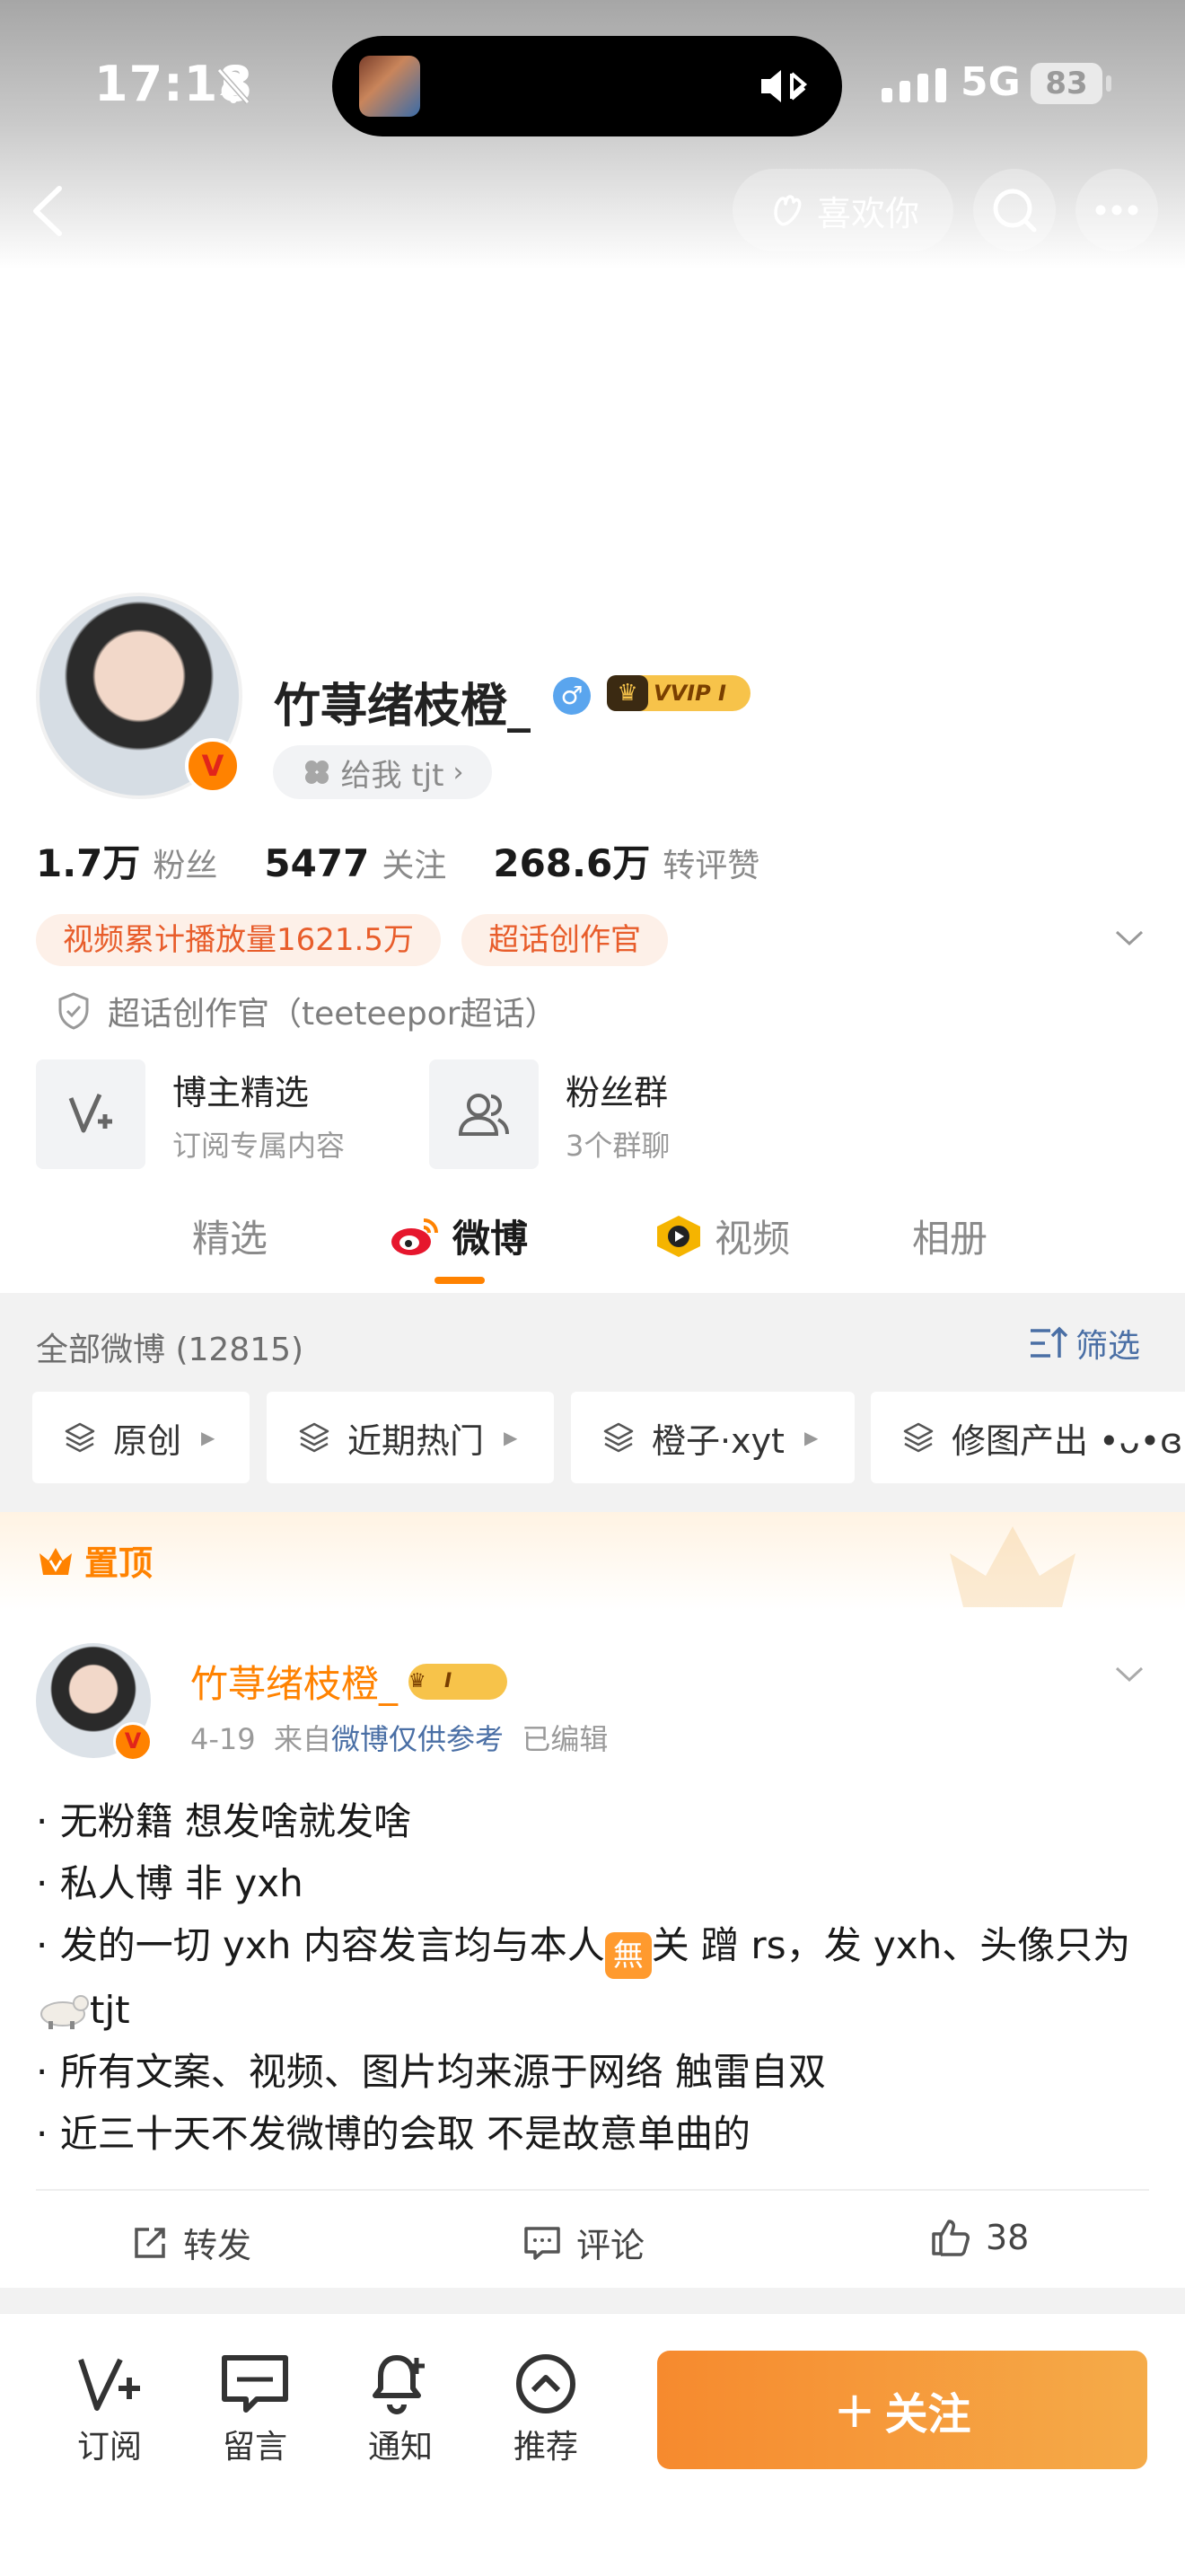 This screenshot has width=1185, height=2576. I want to click on shield-check-icon, so click(73, 1011).